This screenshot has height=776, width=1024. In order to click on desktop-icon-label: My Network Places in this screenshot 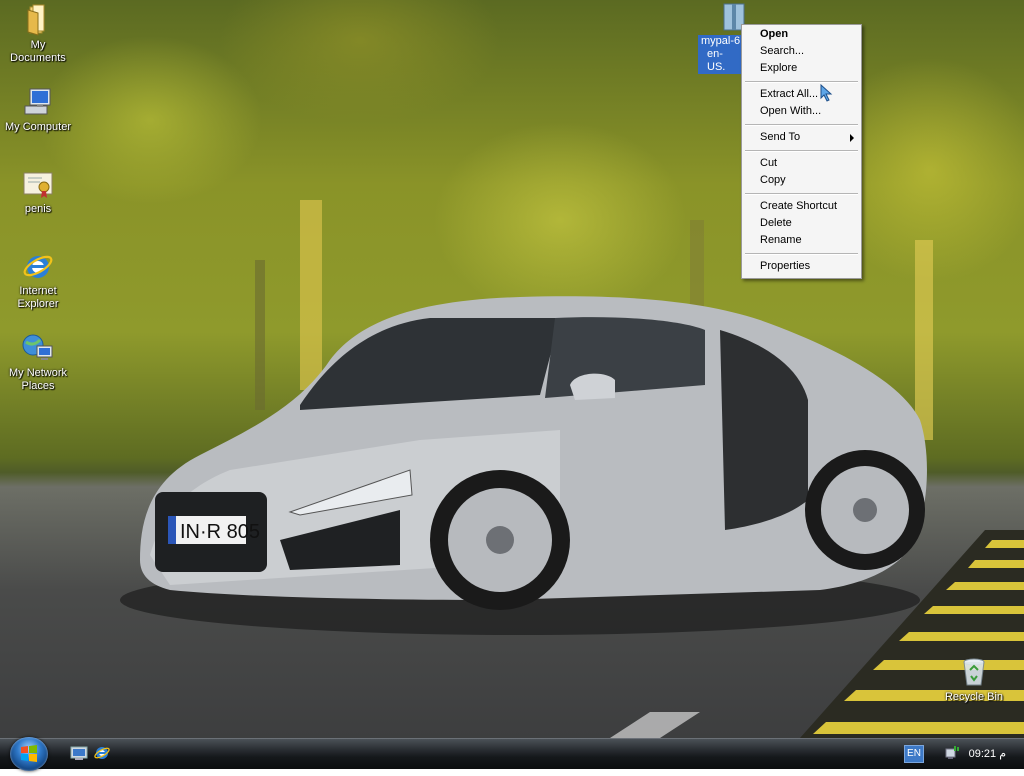, I will do `click(38, 379)`.